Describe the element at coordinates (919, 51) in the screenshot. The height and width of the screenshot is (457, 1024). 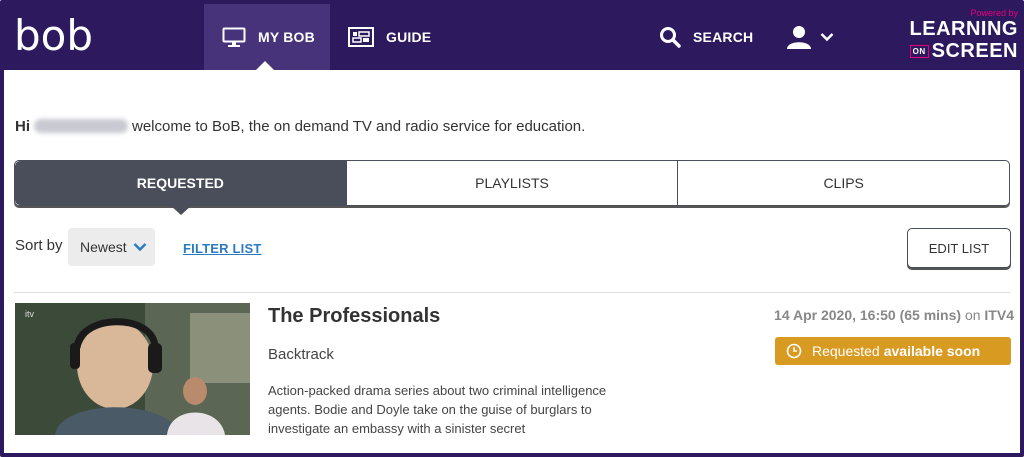
I see `brand-on-badge: ON` at that location.